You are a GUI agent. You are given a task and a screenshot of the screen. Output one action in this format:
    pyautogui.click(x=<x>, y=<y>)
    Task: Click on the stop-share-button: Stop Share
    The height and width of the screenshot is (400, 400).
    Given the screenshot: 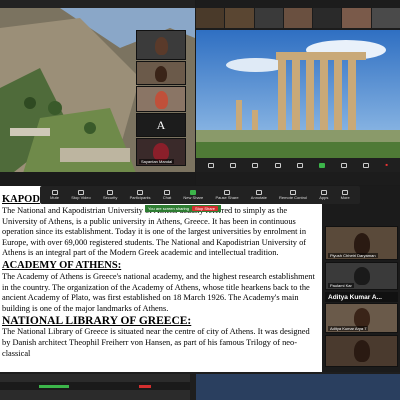 What is the action you would take?
    pyautogui.click(x=205, y=208)
    